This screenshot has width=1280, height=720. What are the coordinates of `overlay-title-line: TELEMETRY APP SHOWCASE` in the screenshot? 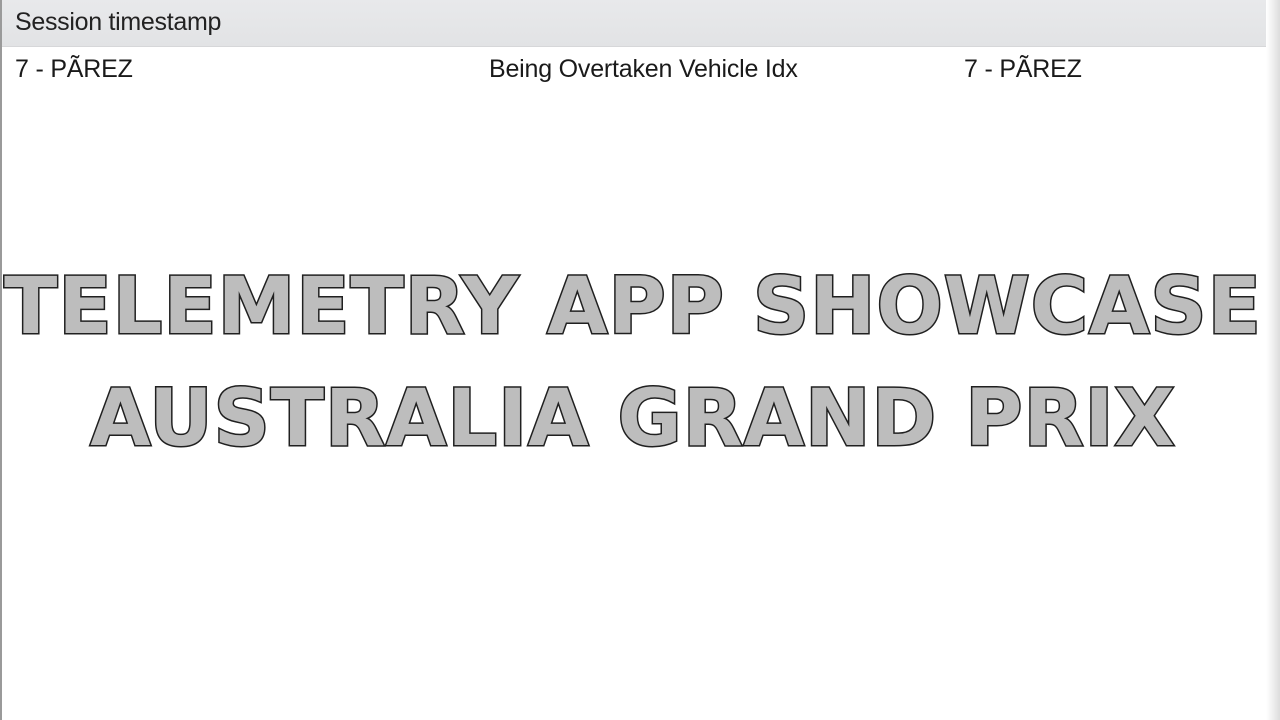 It's located at (633, 307).